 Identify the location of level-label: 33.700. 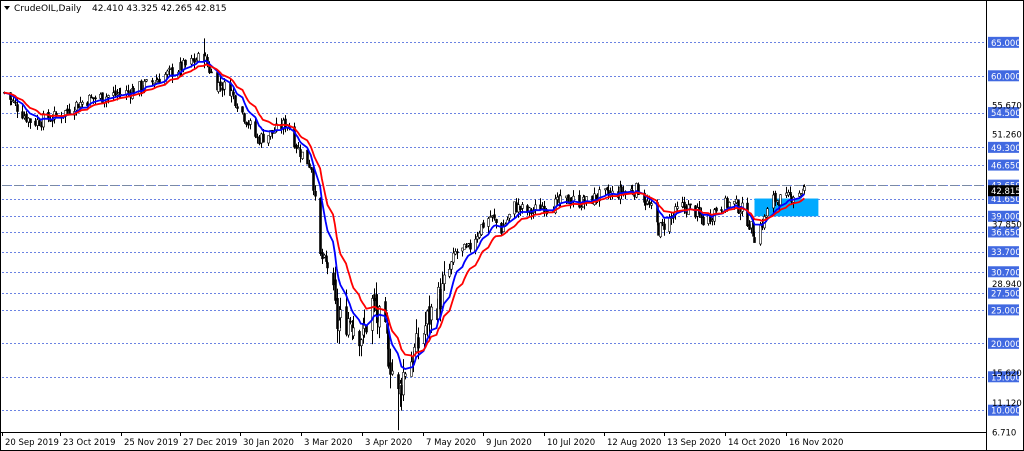
(1006, 253).